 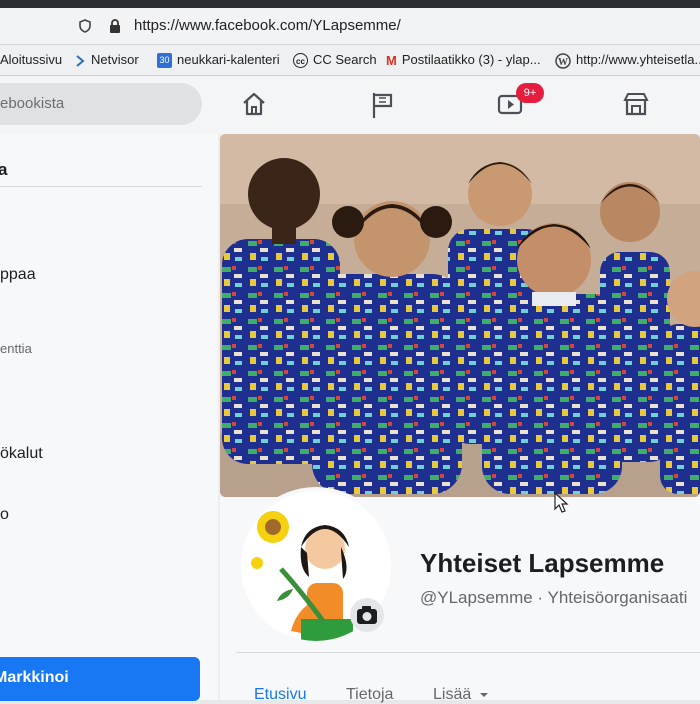 What do you see at coordinates (468, 652) in the screenshot?
I see `tabs-divider` at bounding box center [468, 652].